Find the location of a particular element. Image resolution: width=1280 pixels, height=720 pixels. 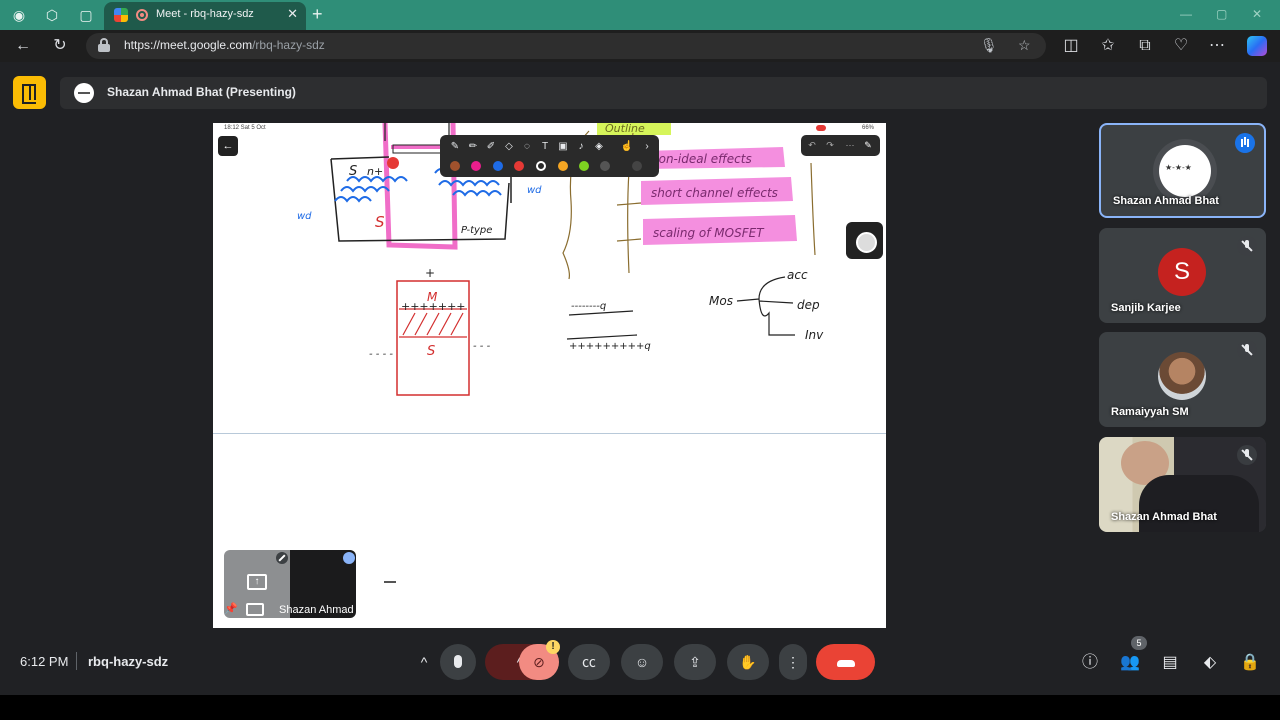

host-controls-icon: 🔒 is located at coordinates (1250, 663).